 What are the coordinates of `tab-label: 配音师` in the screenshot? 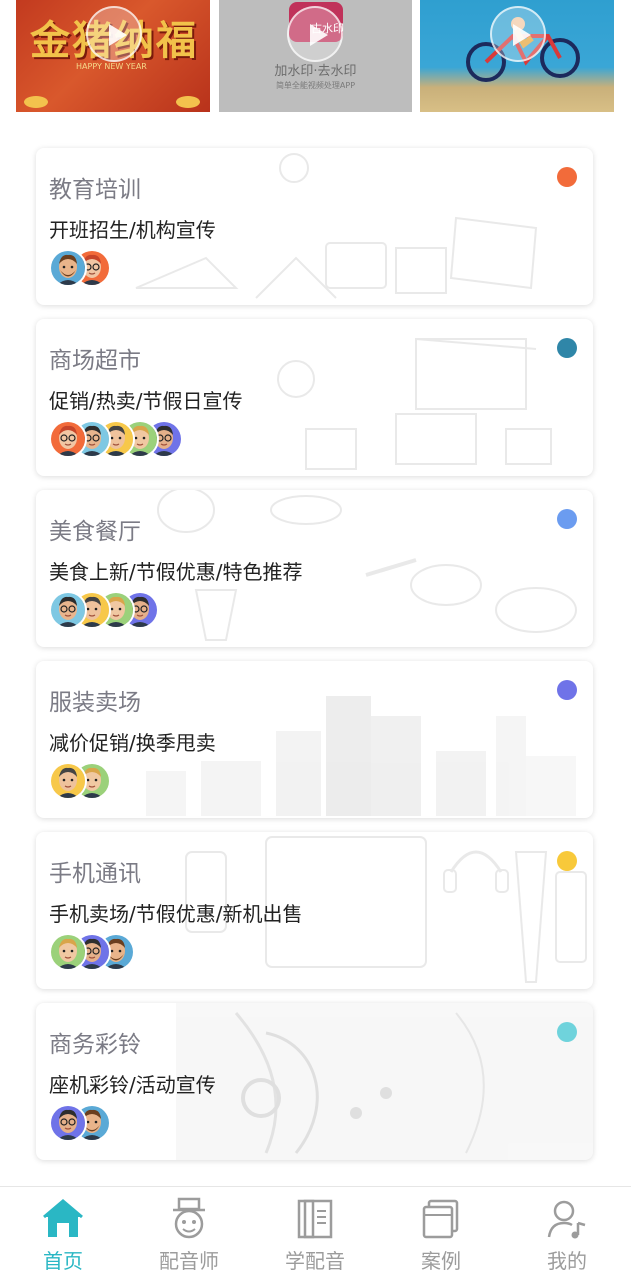 It's located at (189, 1261).